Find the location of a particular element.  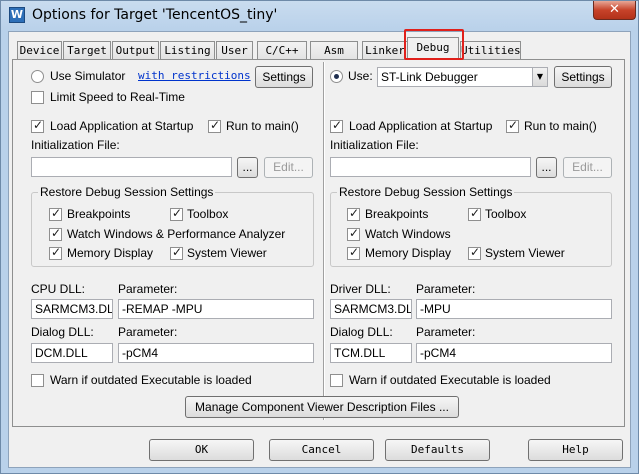

debug-tab-highlight-box is located at coordinates (434, 44).